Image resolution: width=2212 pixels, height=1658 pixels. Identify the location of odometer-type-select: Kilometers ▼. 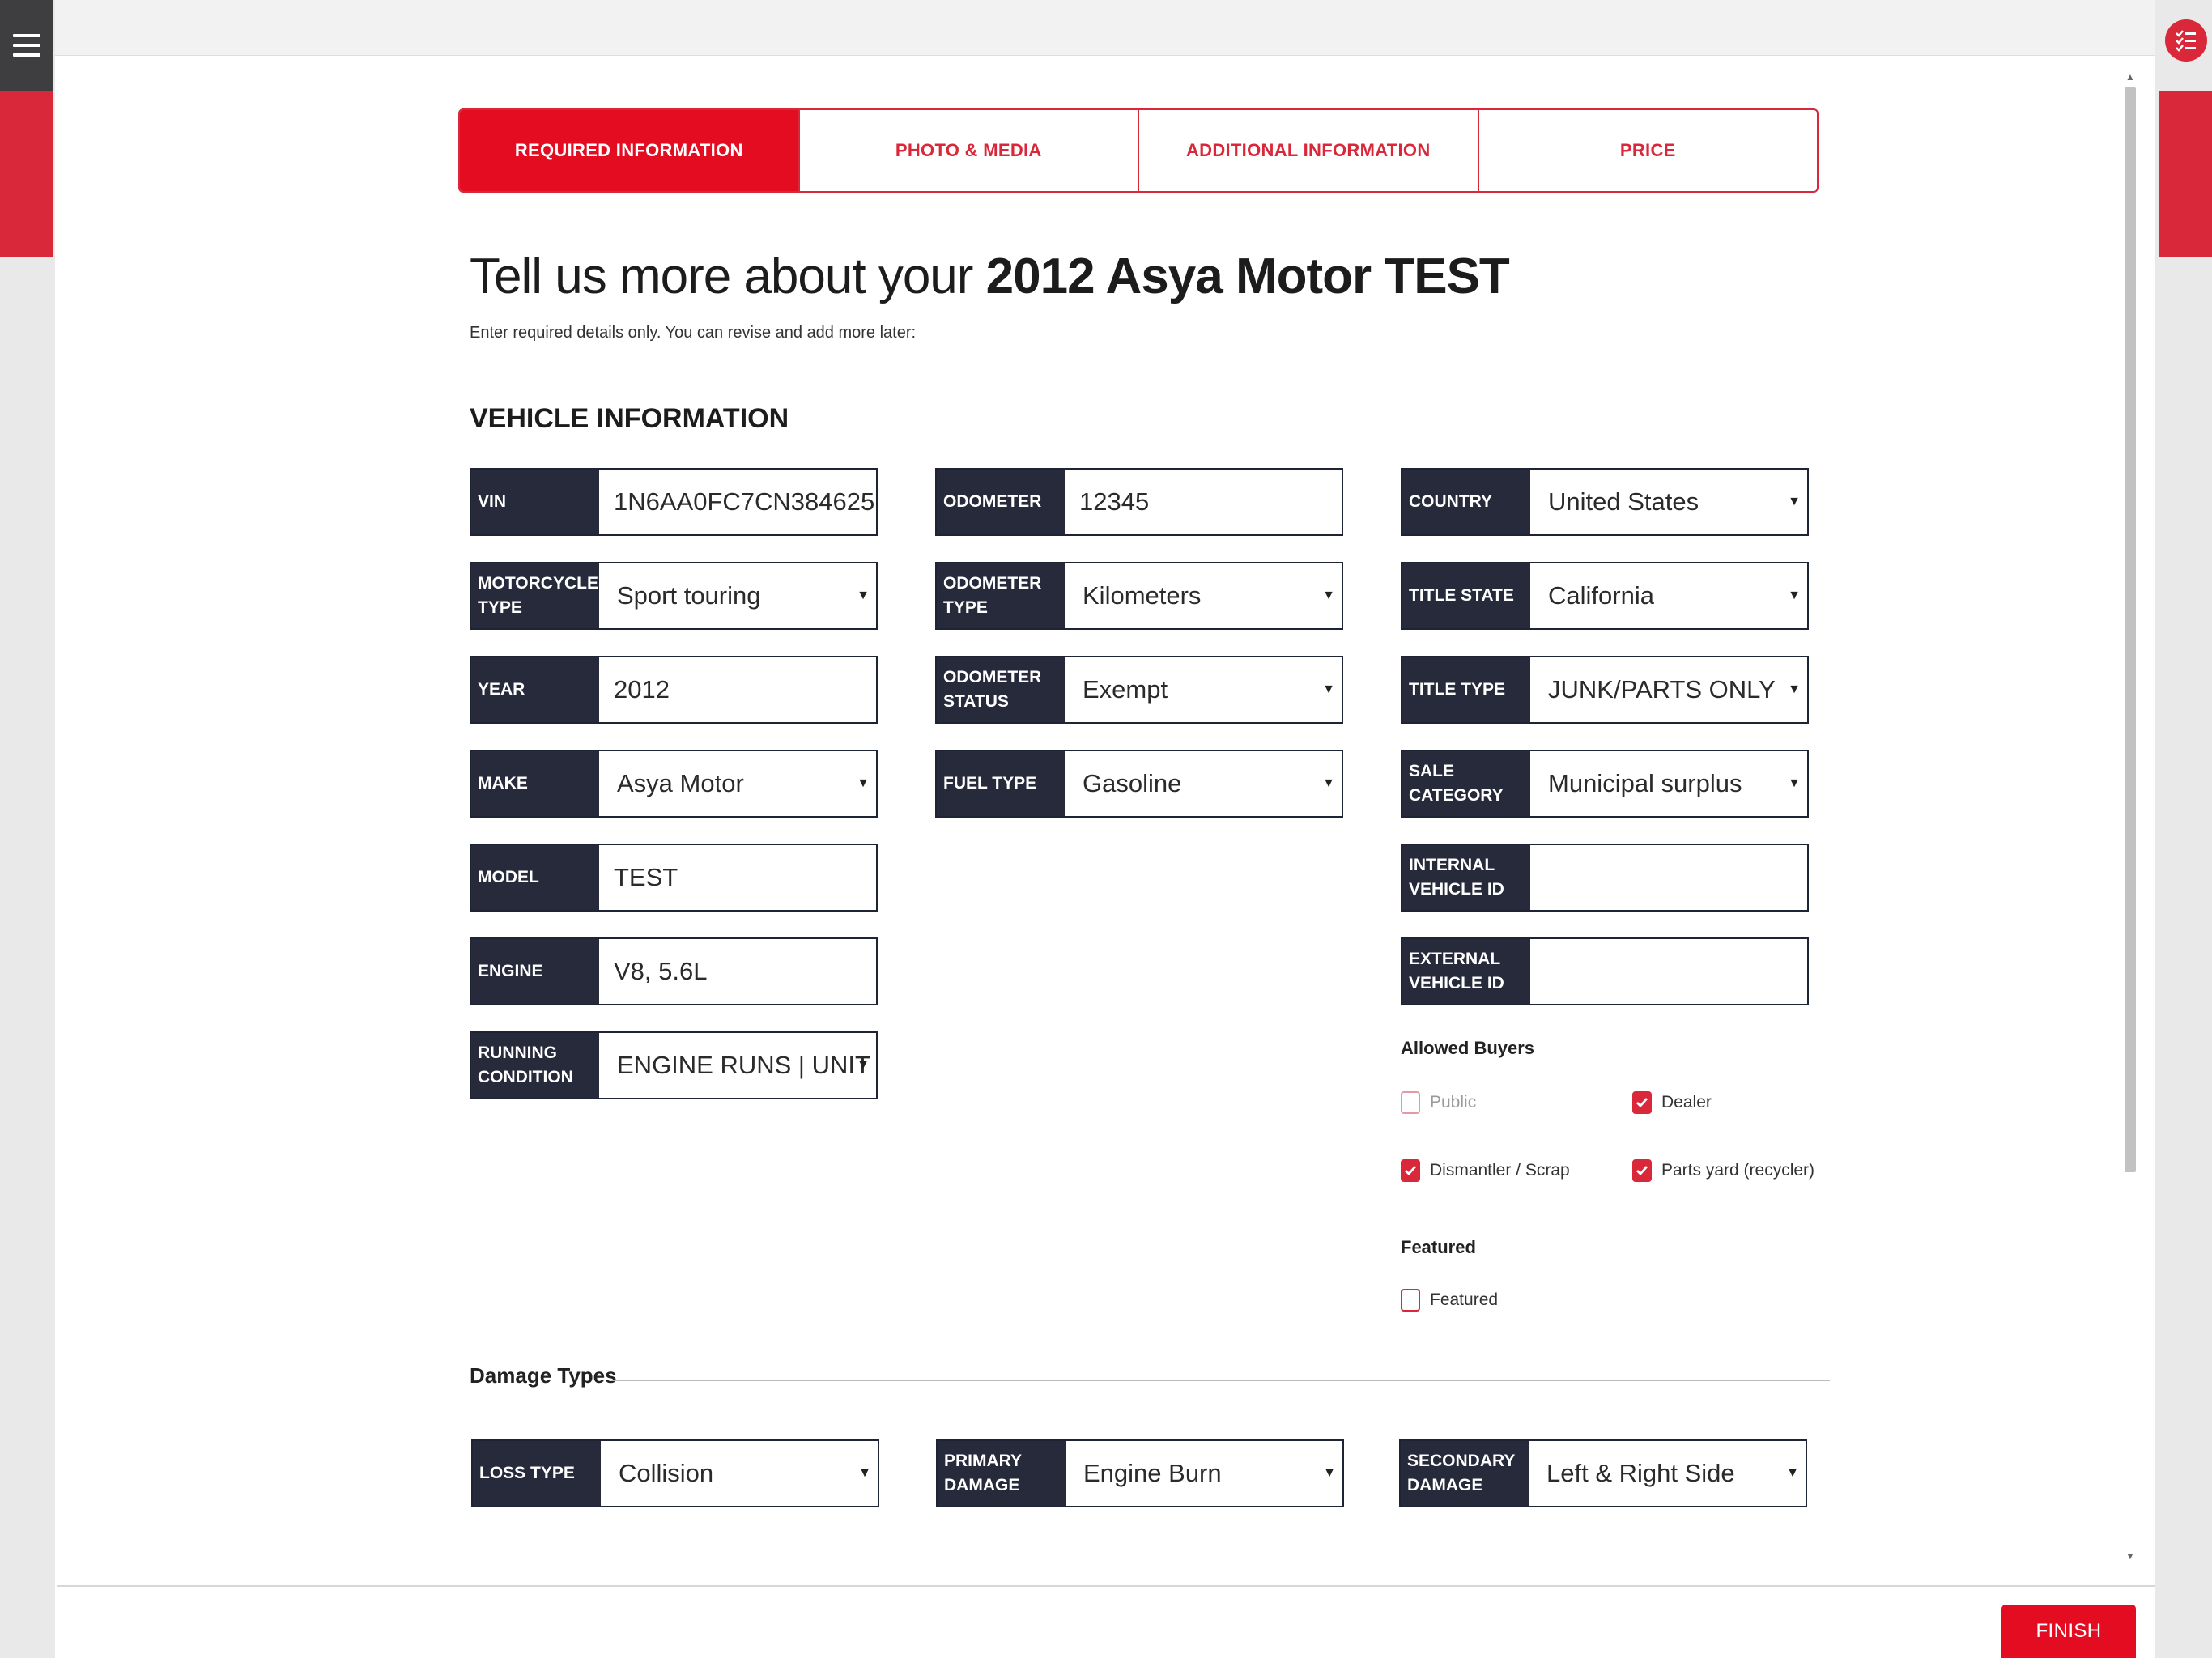
(1204, 595).